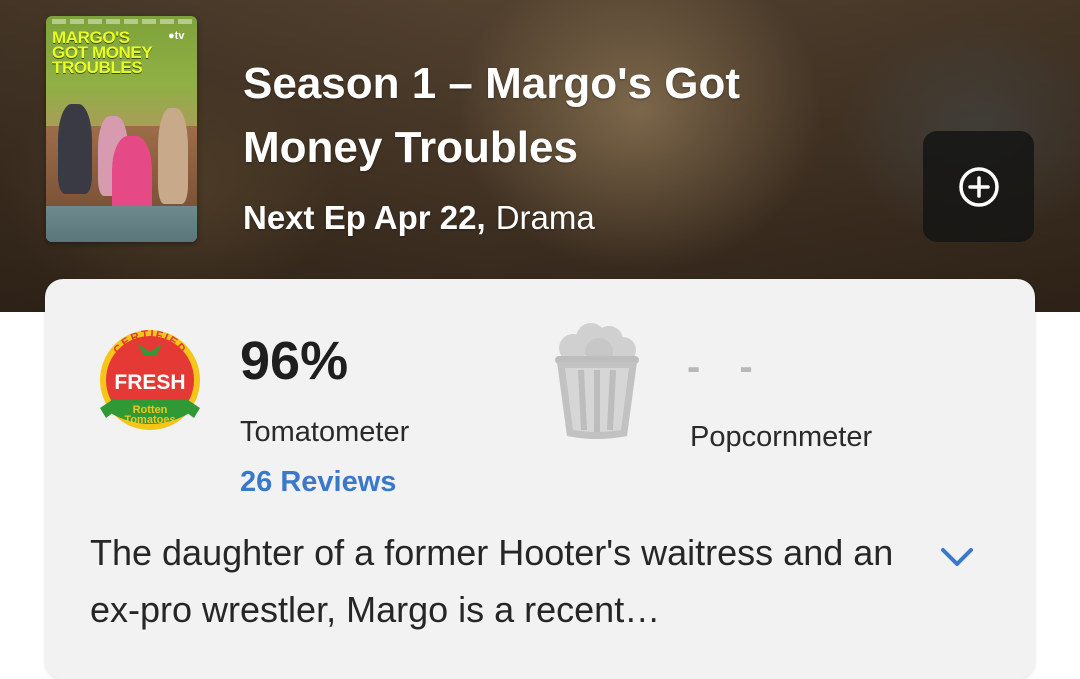  What do you see at coordinates (149, 420) in the screenshot?
I see `badge-brand-line2: Tomatoes` at bounding box center [149, 420].